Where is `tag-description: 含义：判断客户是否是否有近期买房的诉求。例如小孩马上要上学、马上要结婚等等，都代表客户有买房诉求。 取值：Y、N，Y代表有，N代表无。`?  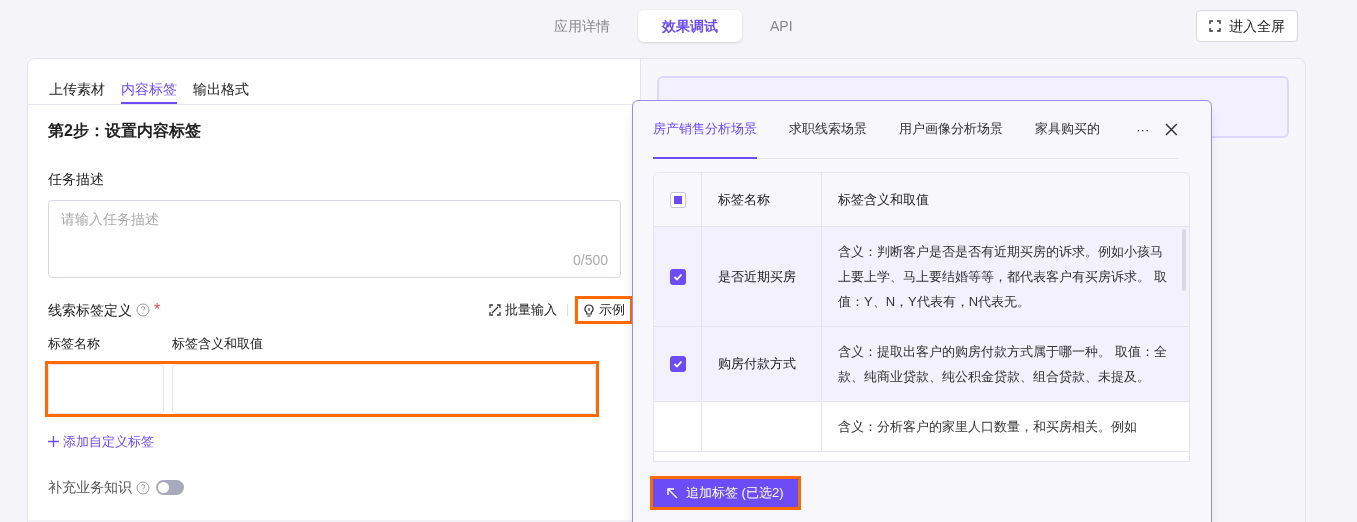
tag-description: 含义：判断客户是否是否有近期买房的诉求。例如小孩马上要上学、马上要结婚等等，都代表客户有买房诉求。 取值：Y、N，Y代表有，N代表无。 is located at coordinates (1002, 277).